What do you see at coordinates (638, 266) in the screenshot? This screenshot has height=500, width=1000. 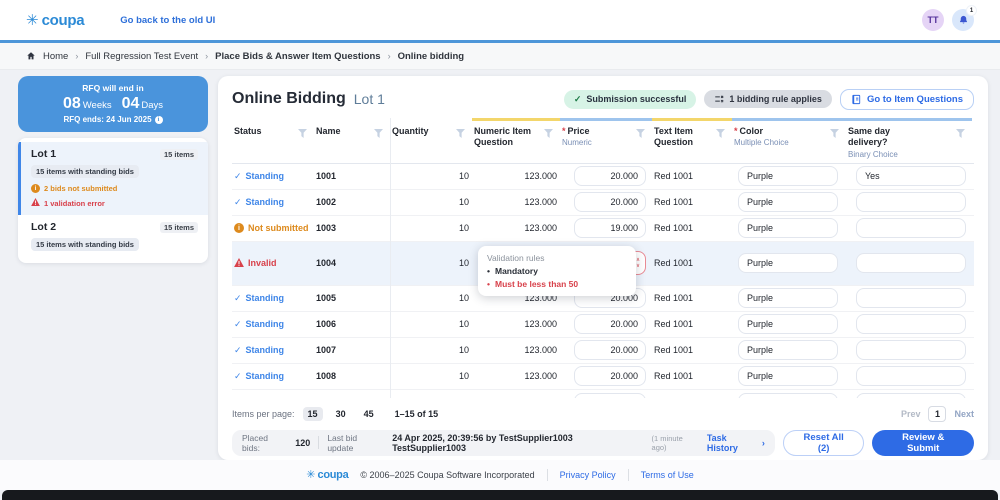 I see `stepper-down-icon: ∨` at bounding box center [638, 266].